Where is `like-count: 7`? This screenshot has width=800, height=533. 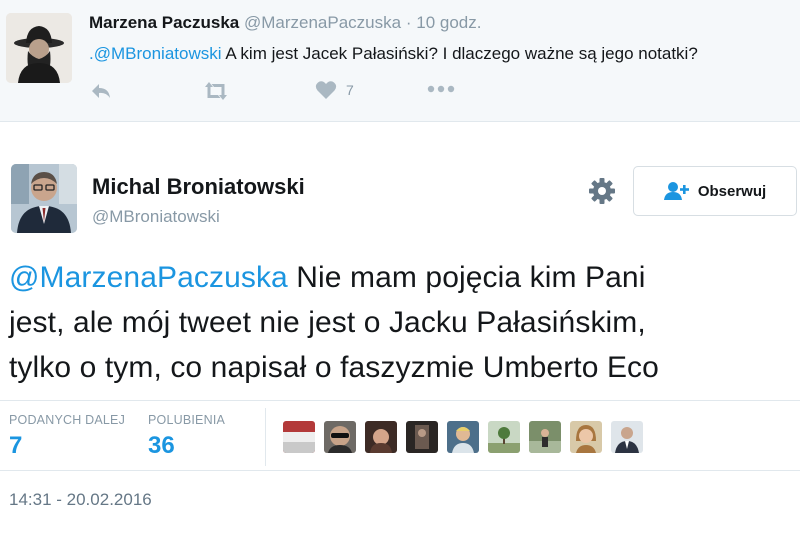 like-count: 7 is located at coordinates (350, 90).